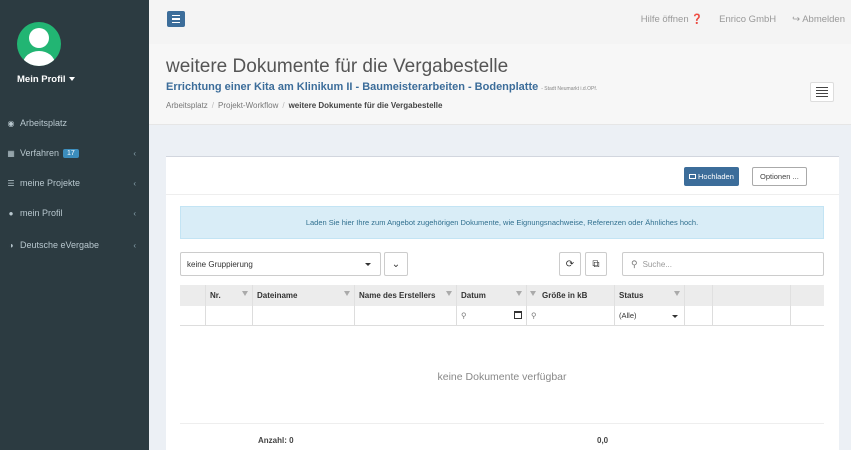  I want to click on logout-link: ↪ Abmelden, so click(818, 19).